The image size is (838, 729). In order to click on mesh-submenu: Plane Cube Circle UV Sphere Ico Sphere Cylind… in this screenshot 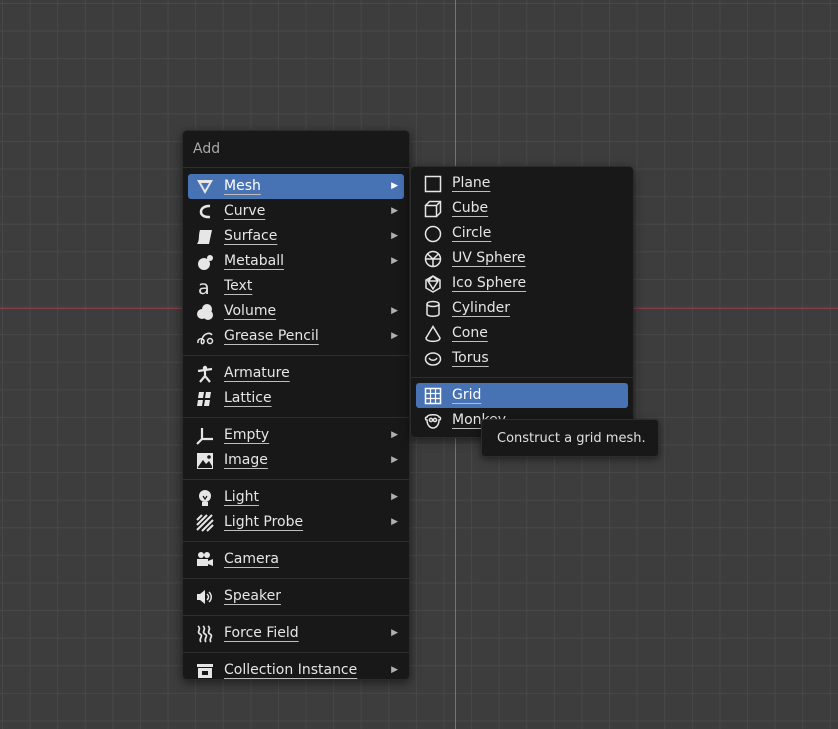, I will do `click(522, 302)`.